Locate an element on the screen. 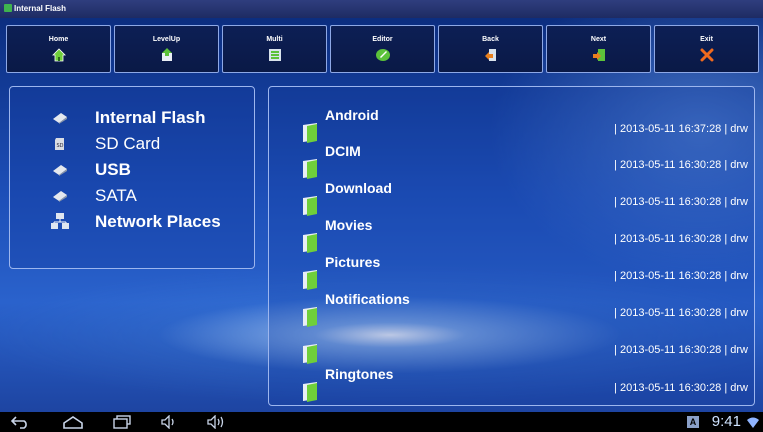  title-bar: Internal Flash is located at coordinates (381, 9).